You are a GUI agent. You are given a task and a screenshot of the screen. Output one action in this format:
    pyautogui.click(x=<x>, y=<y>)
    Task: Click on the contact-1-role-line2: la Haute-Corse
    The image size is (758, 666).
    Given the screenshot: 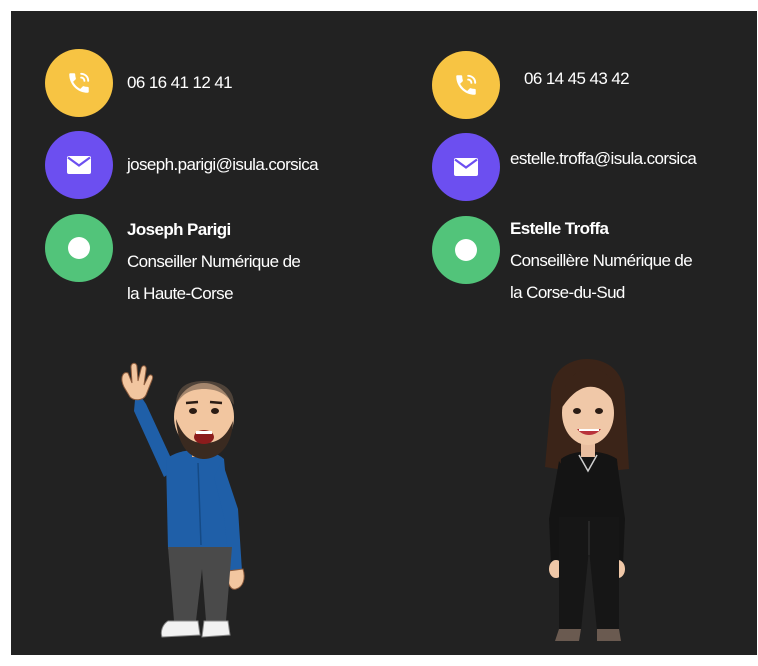 What is the action you would take?
    pyautogui.click(x=180, y=293)
    